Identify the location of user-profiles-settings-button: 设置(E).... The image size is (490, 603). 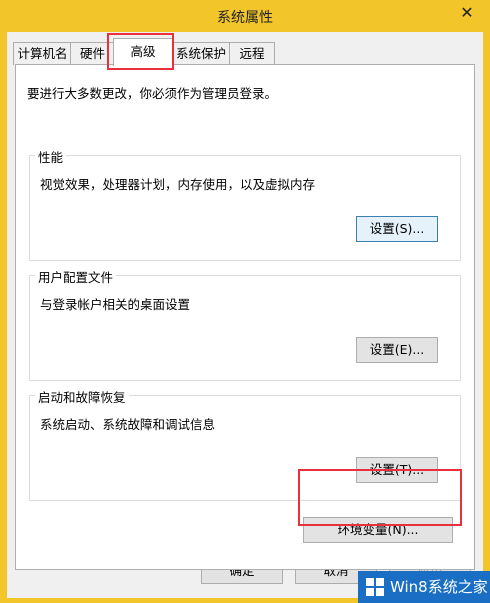
(397, 350).